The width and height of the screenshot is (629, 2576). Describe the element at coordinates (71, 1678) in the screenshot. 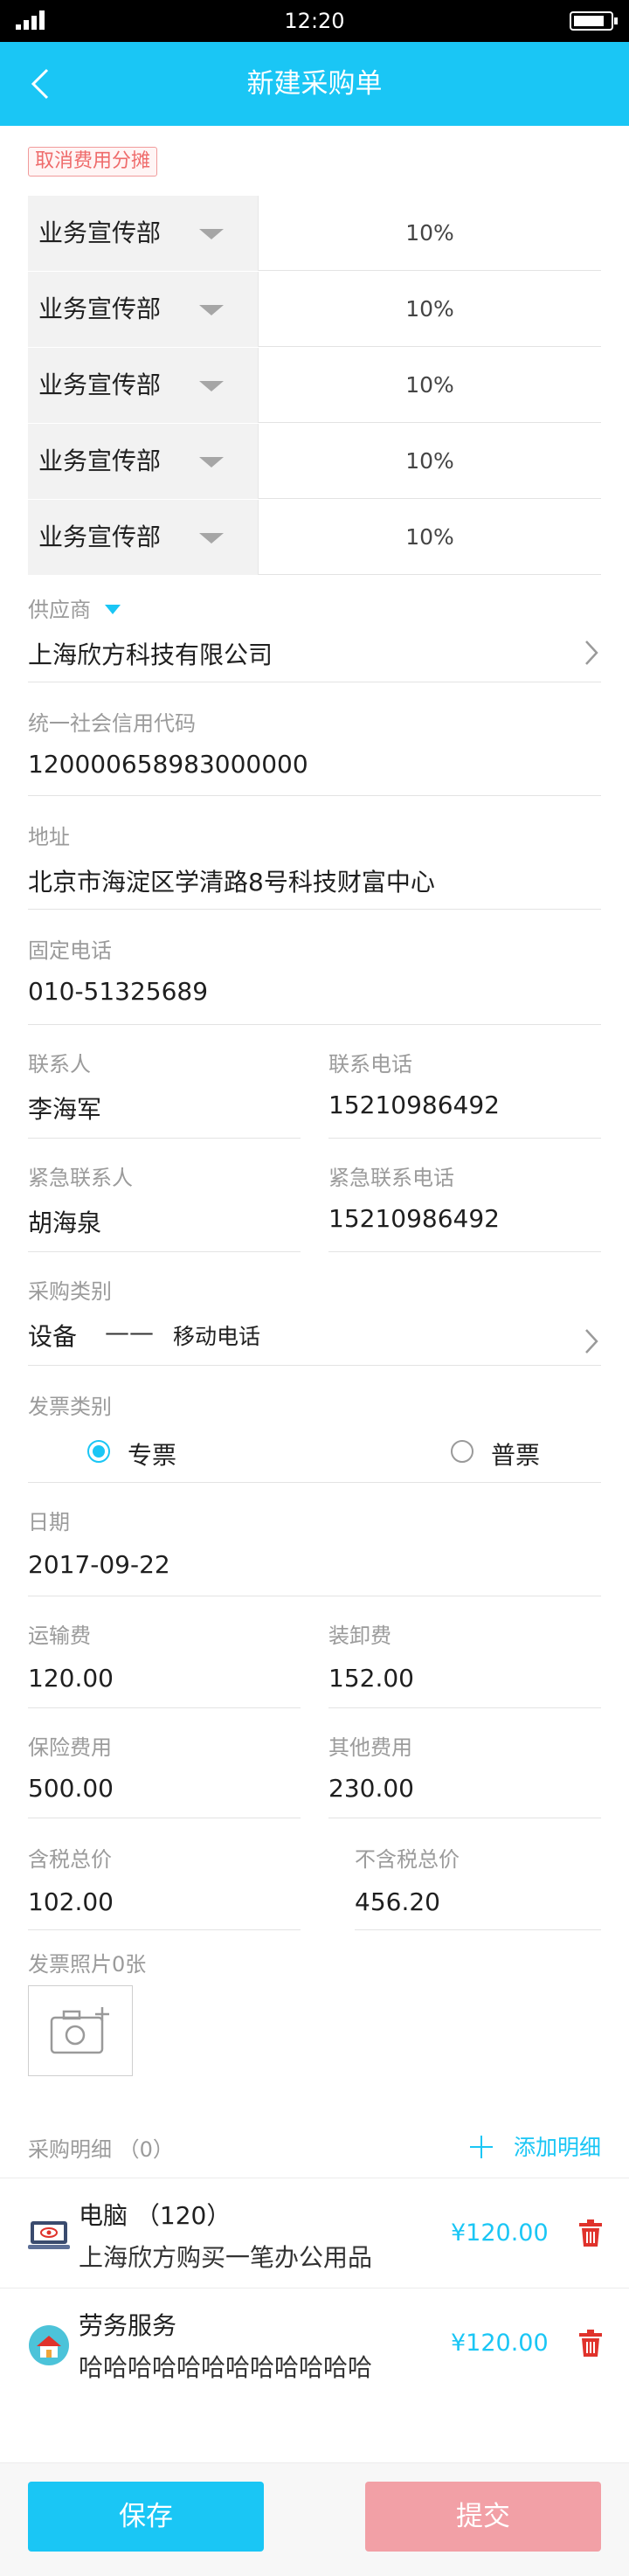

I see `freight-field: 120.00` at that location.